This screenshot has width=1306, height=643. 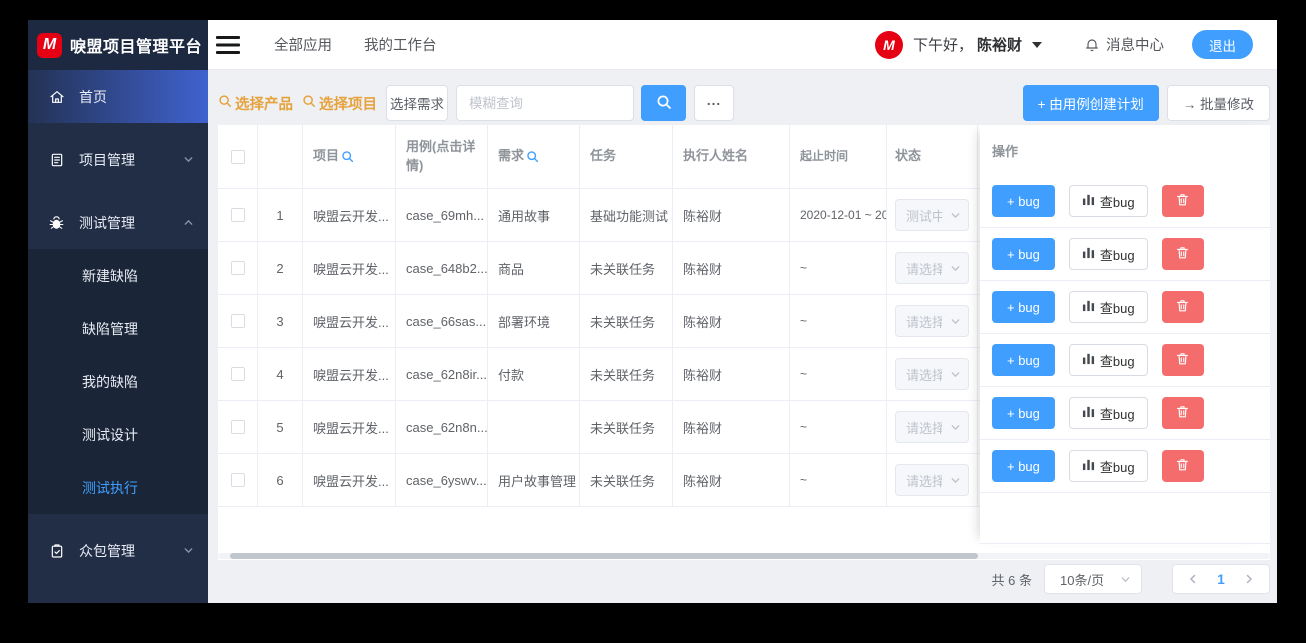 I want to click on sidebar-item-home: 首页, so click(x=118, y=96).